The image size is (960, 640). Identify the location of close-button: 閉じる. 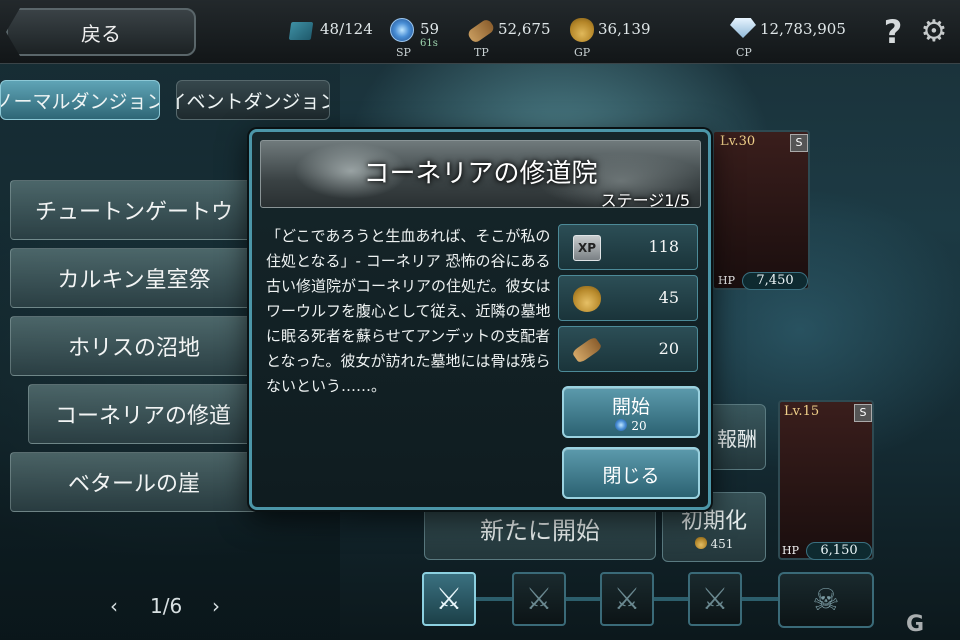
(631, 473).